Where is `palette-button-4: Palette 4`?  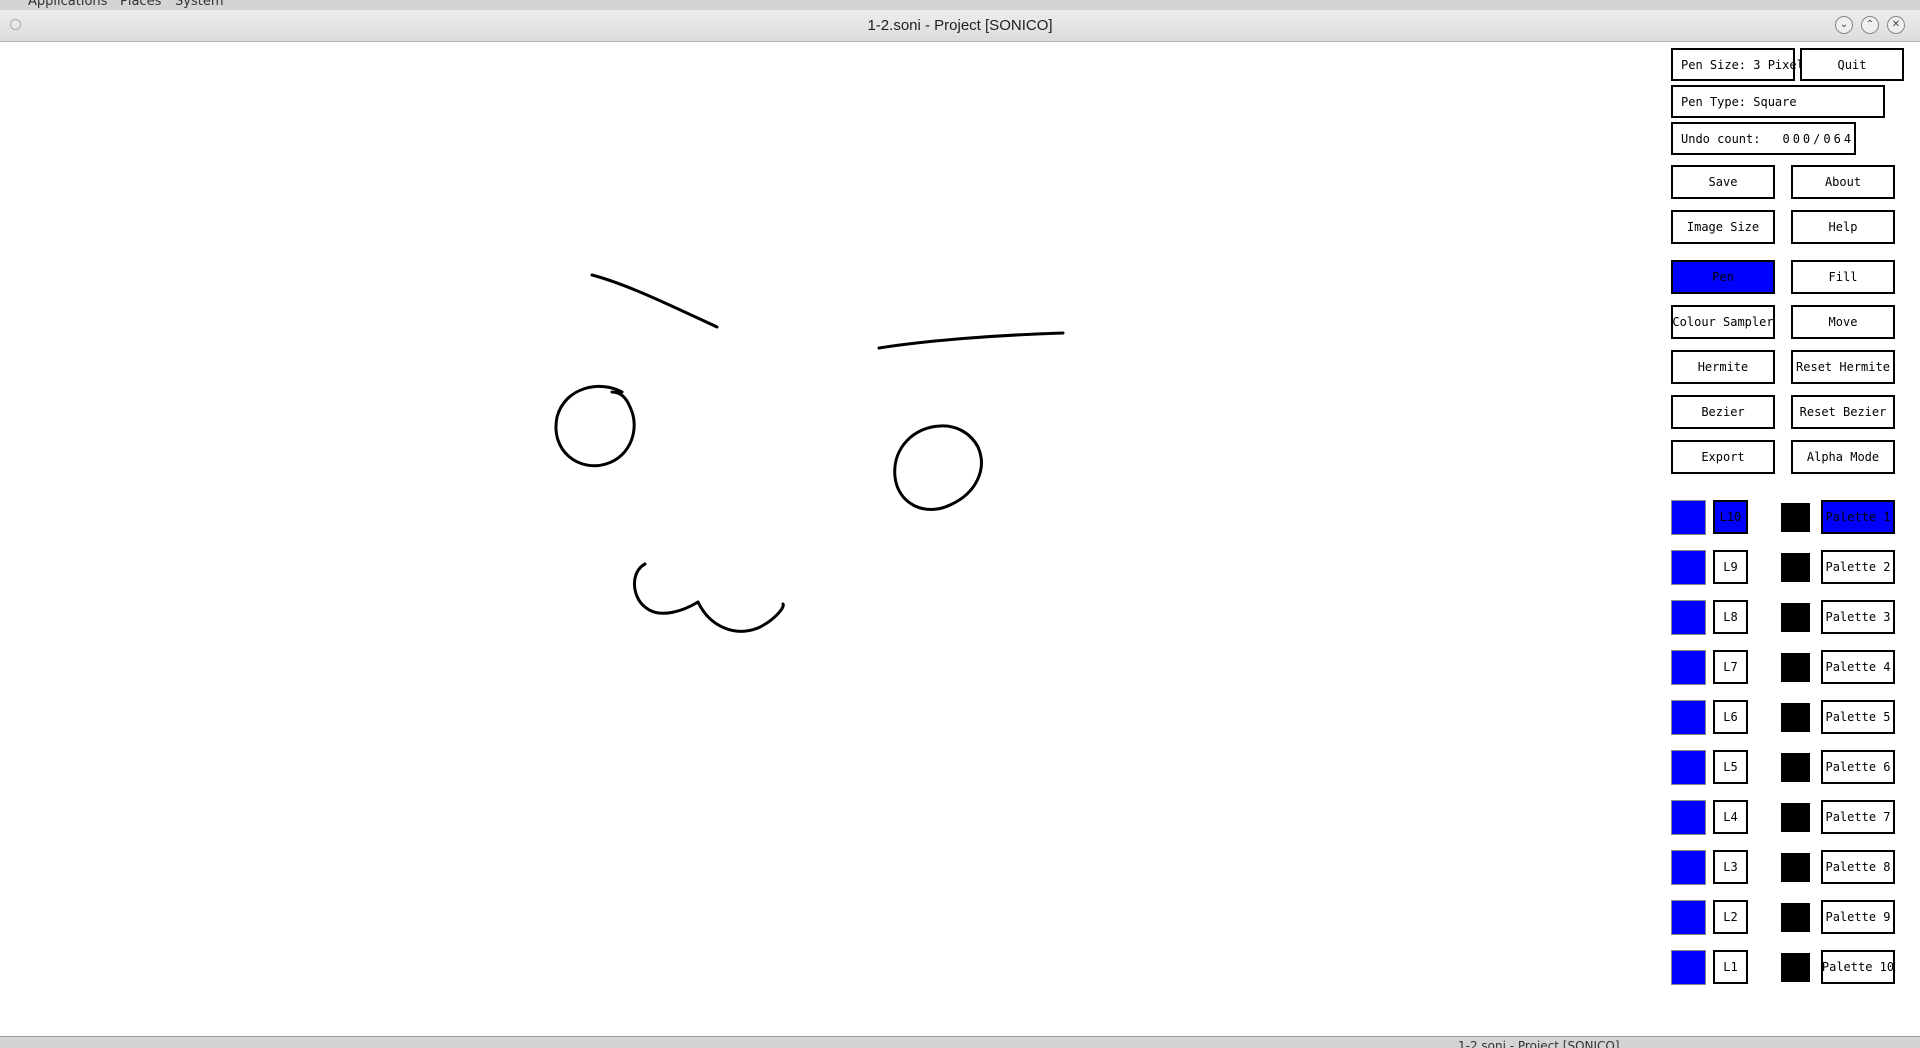 palette-button-4: Palette 4 is located at coordinates (1858, 667).